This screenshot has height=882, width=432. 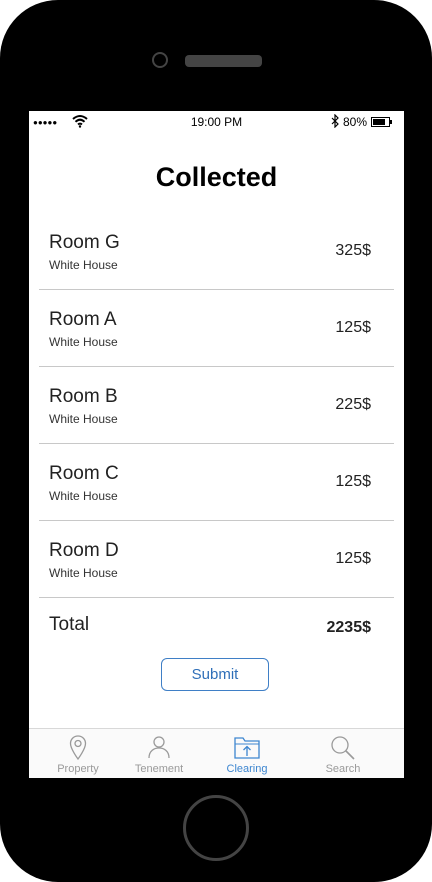 I want to click on list-item: Room D White House 125$, so click(x=216, y=559).